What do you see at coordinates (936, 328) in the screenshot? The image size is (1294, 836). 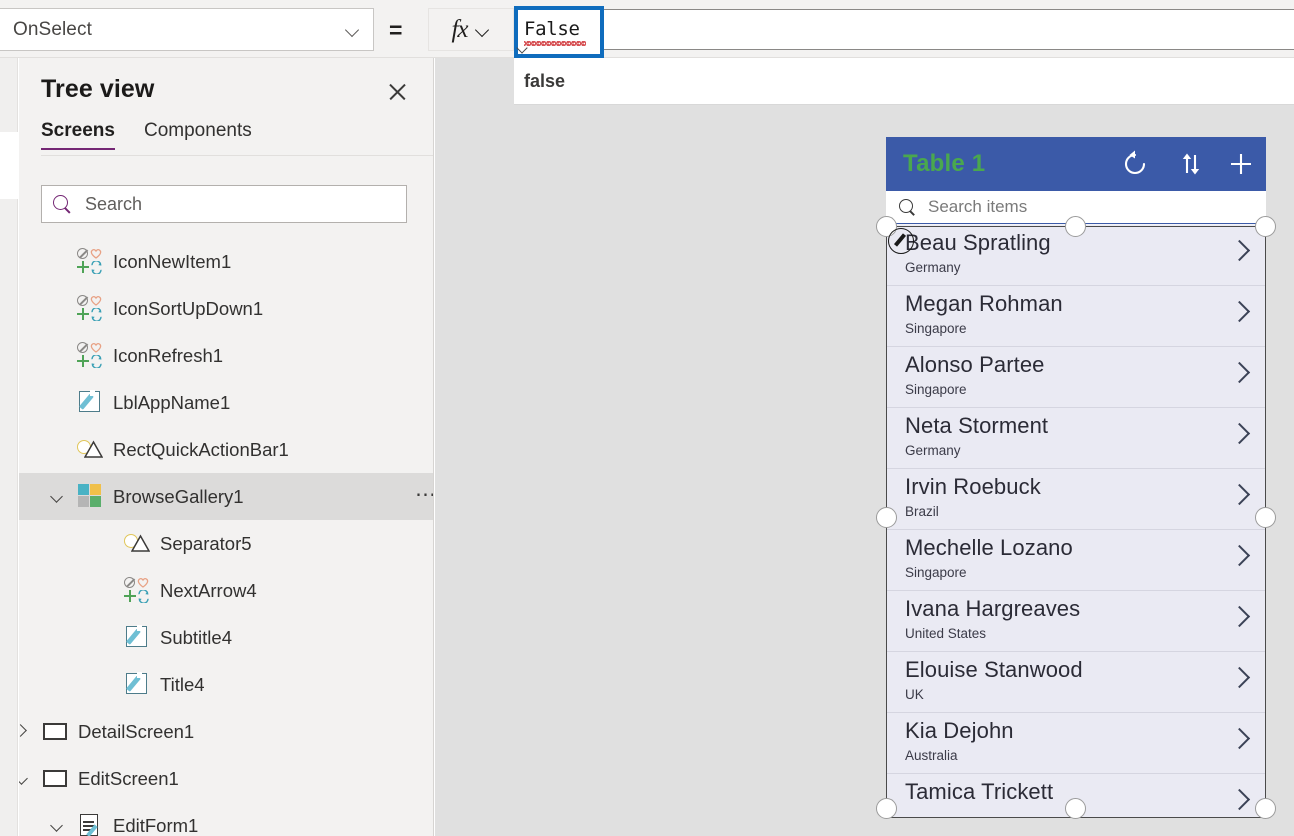 I see `gallery-row-subtitle: Singapore` at bounding box center [936, 328].